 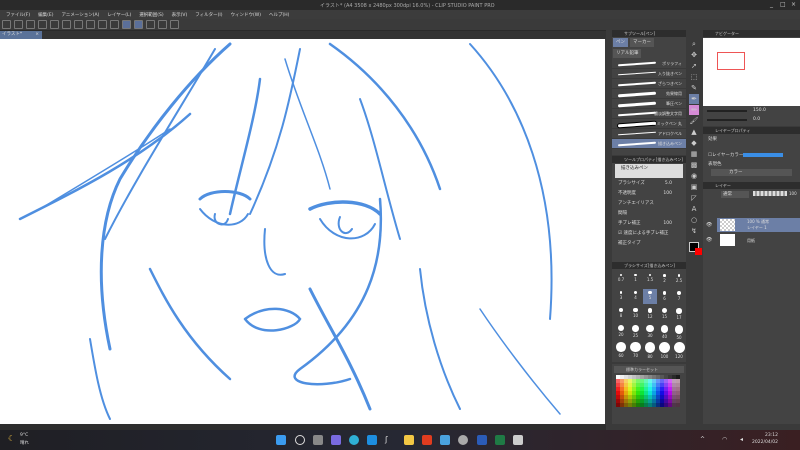 I want to click on brush-item: ポリラフィ, so click(x=649, y=64).